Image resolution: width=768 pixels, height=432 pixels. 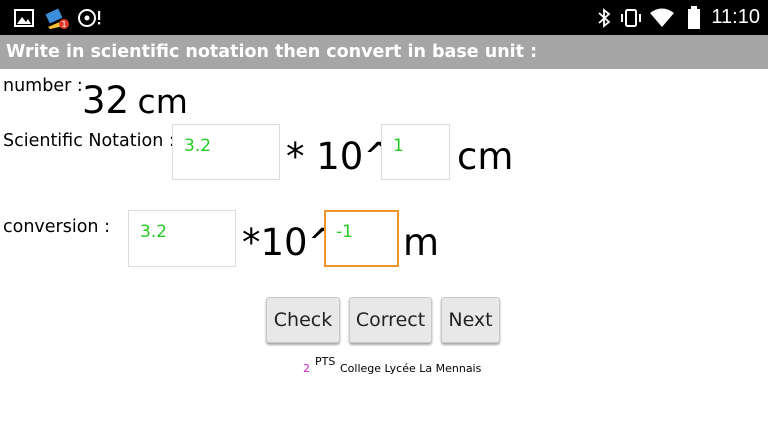 I want to click on number-value: 32, so click(x=106, y=100).